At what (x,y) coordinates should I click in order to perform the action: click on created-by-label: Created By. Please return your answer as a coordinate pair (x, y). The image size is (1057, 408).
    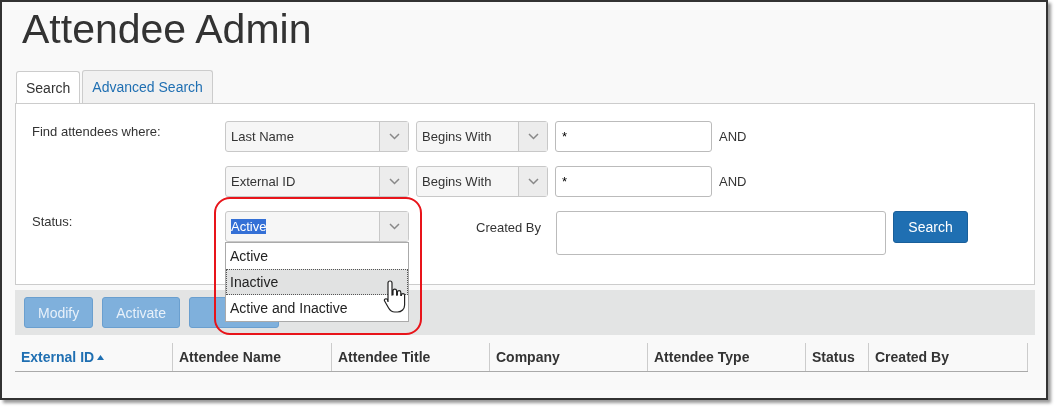
    Looking at the image, I should click on (509, 227).